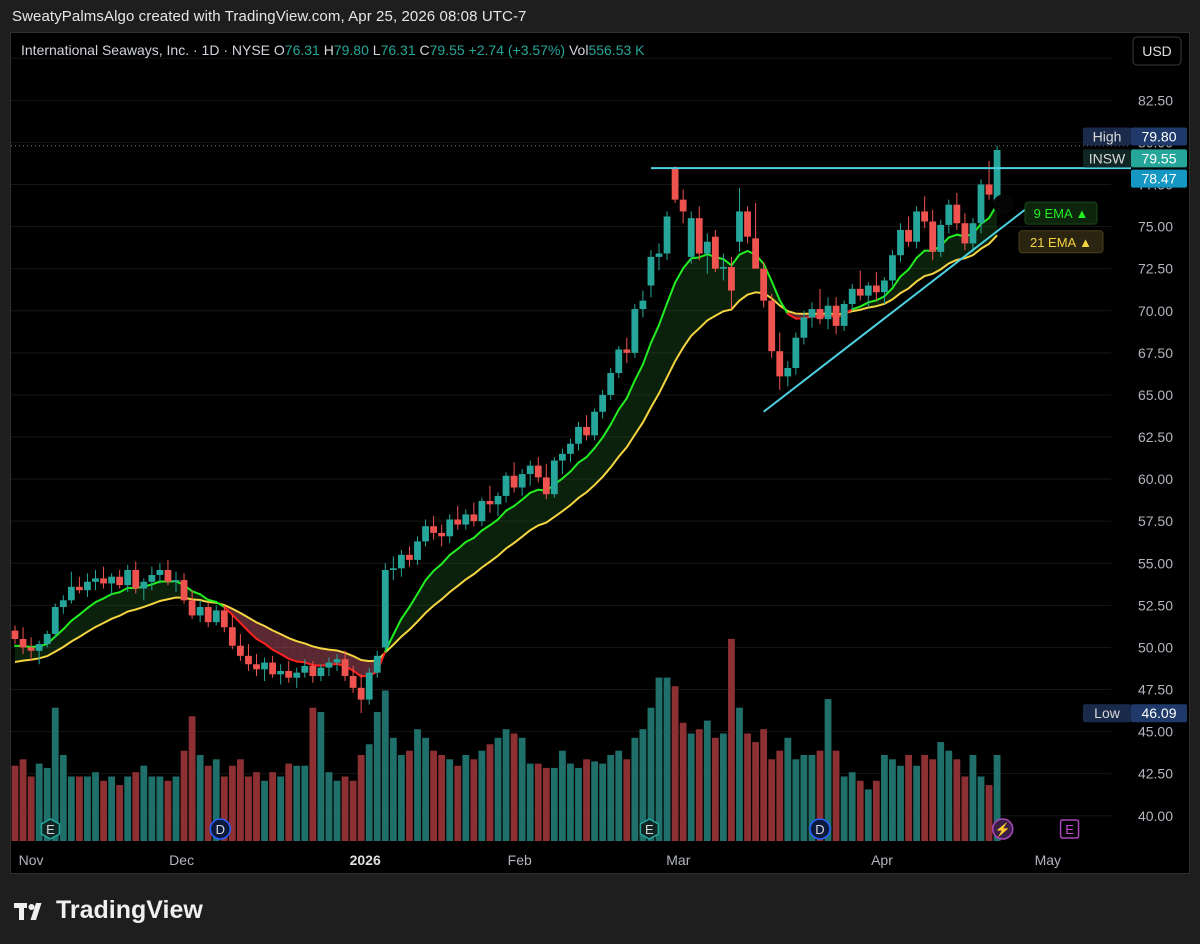  I want to click on event-marker-split: ⚡, so click(1002, 829).